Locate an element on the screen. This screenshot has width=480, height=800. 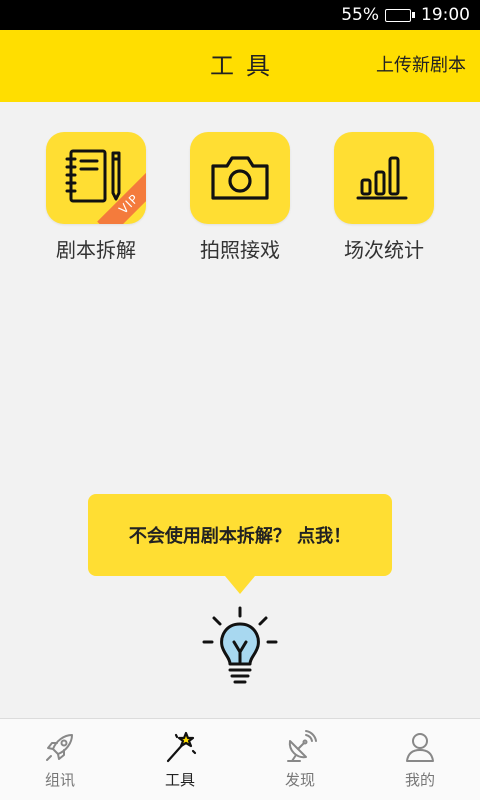
lightbulb-icon is located at coordinates (240, 648).